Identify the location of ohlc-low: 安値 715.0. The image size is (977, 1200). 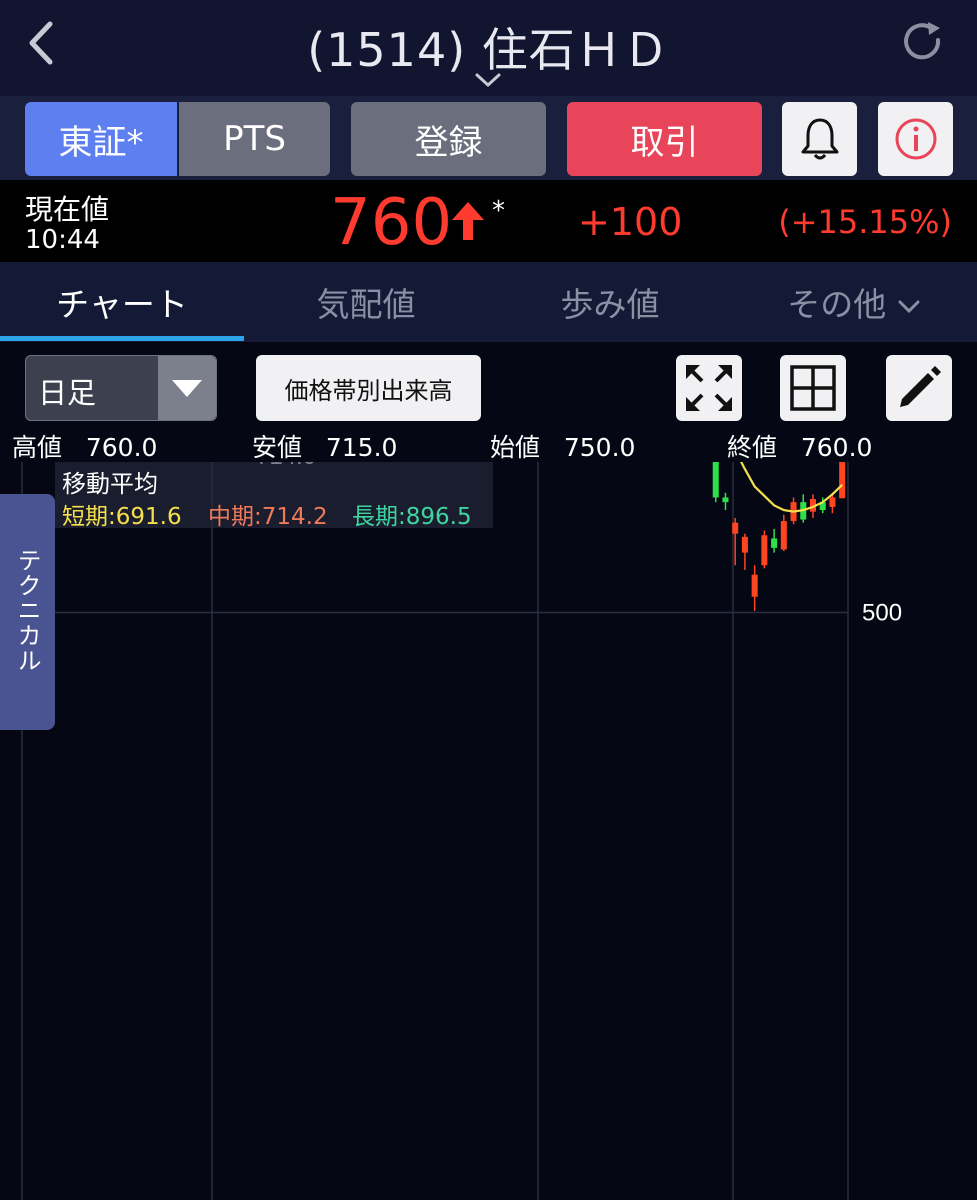
(324, 446).